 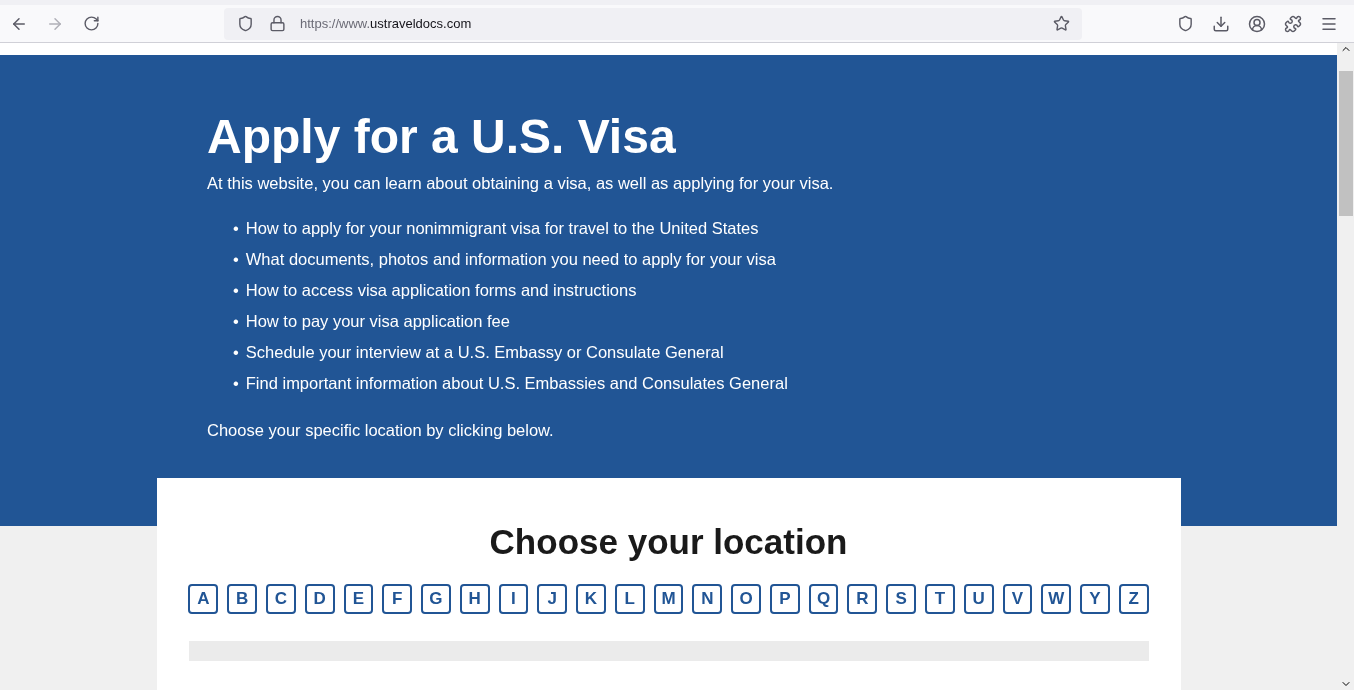 I want to click on bullet-item: Schedule your interview at a U.S. Embassy or Consulate General, so click(x=484, y=352).